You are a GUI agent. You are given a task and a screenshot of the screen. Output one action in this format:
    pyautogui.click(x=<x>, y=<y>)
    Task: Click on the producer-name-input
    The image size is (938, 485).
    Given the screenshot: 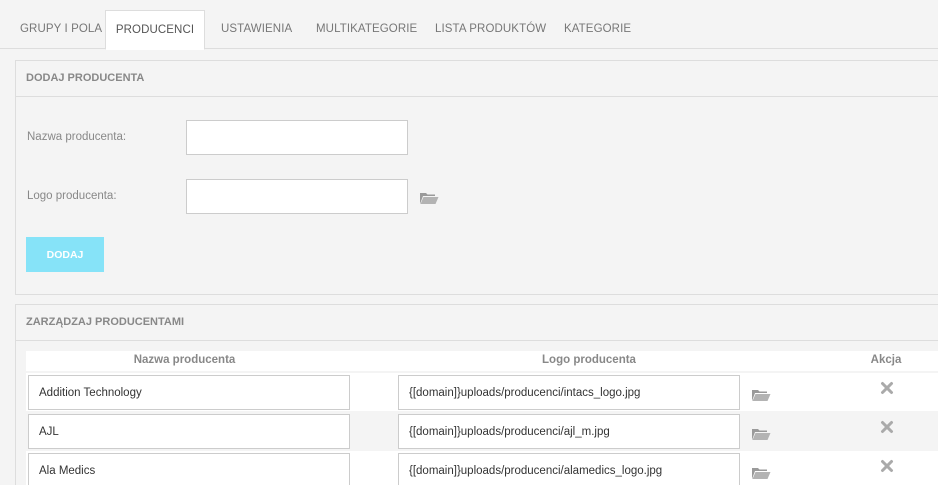 What is the action you would take?
    pyautogui.click(x=297, y=137)
    